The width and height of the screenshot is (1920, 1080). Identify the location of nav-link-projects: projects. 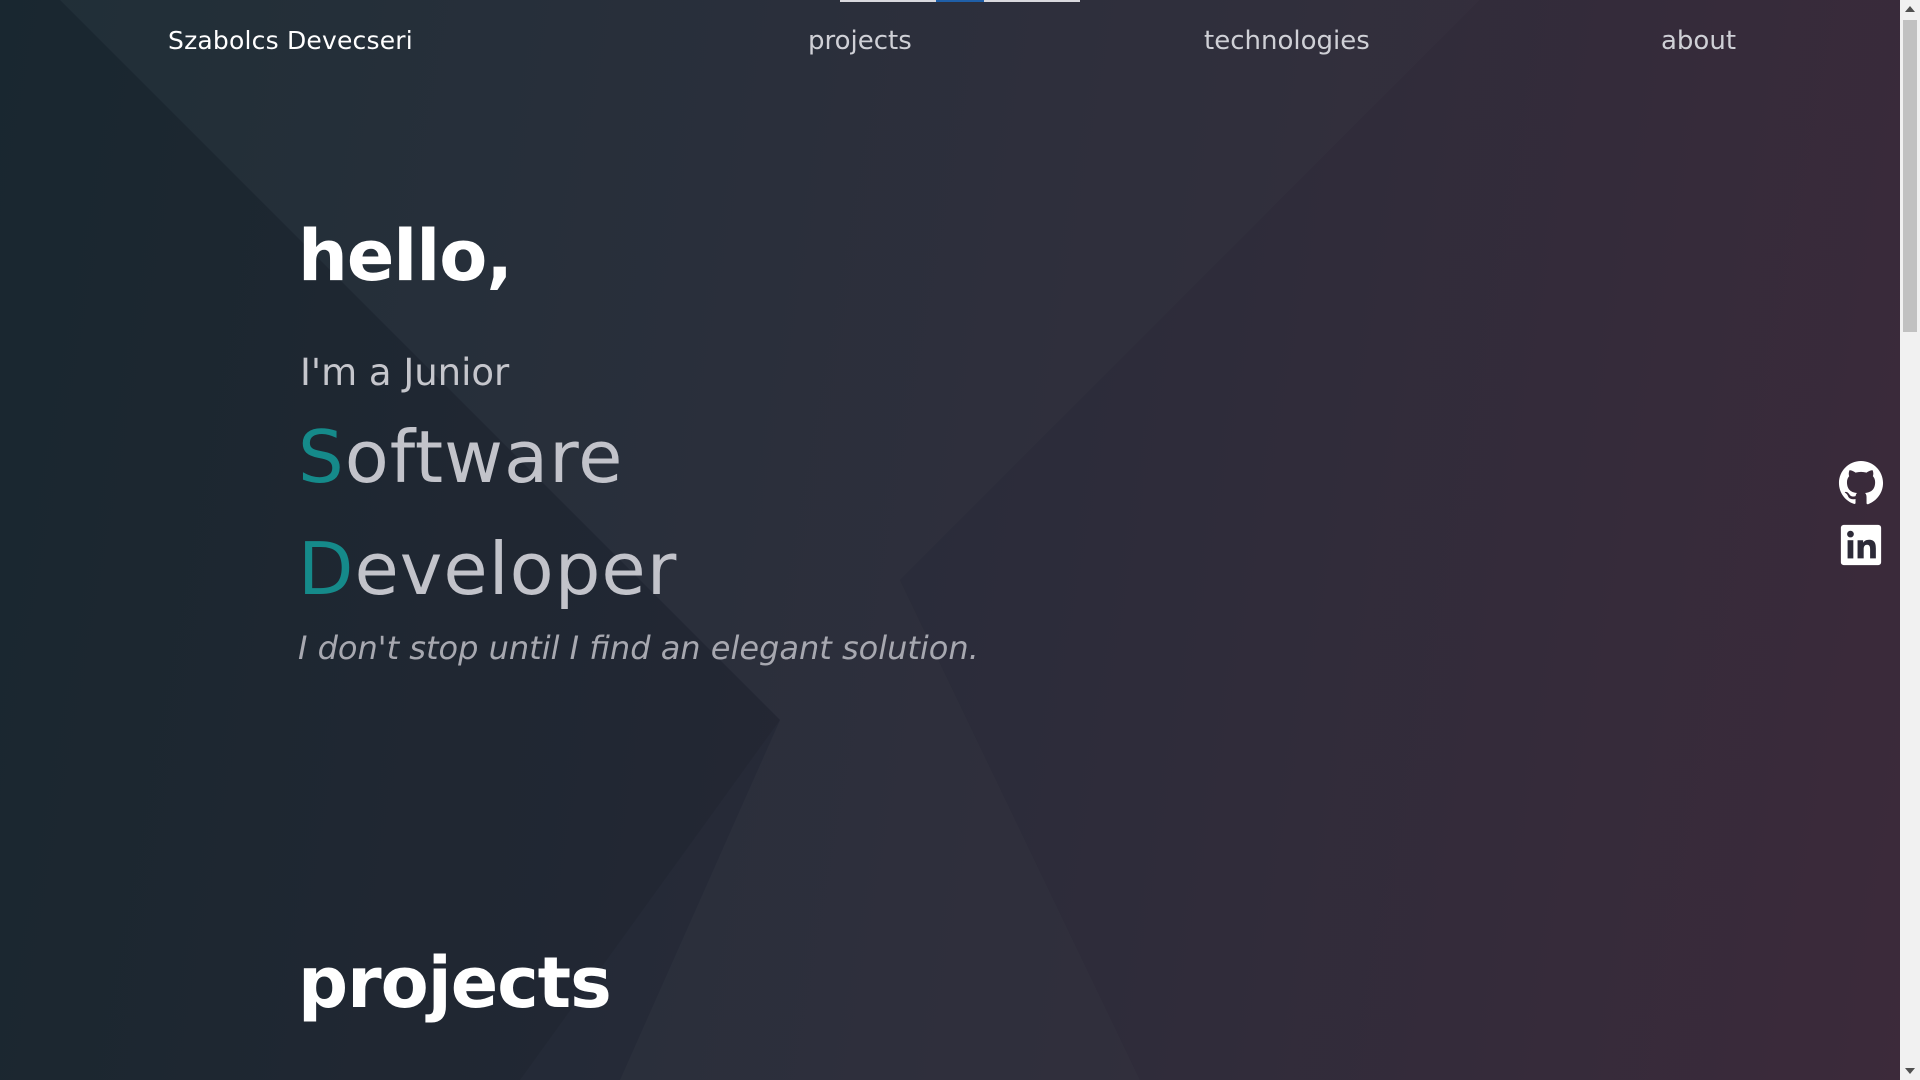
(860, 41).